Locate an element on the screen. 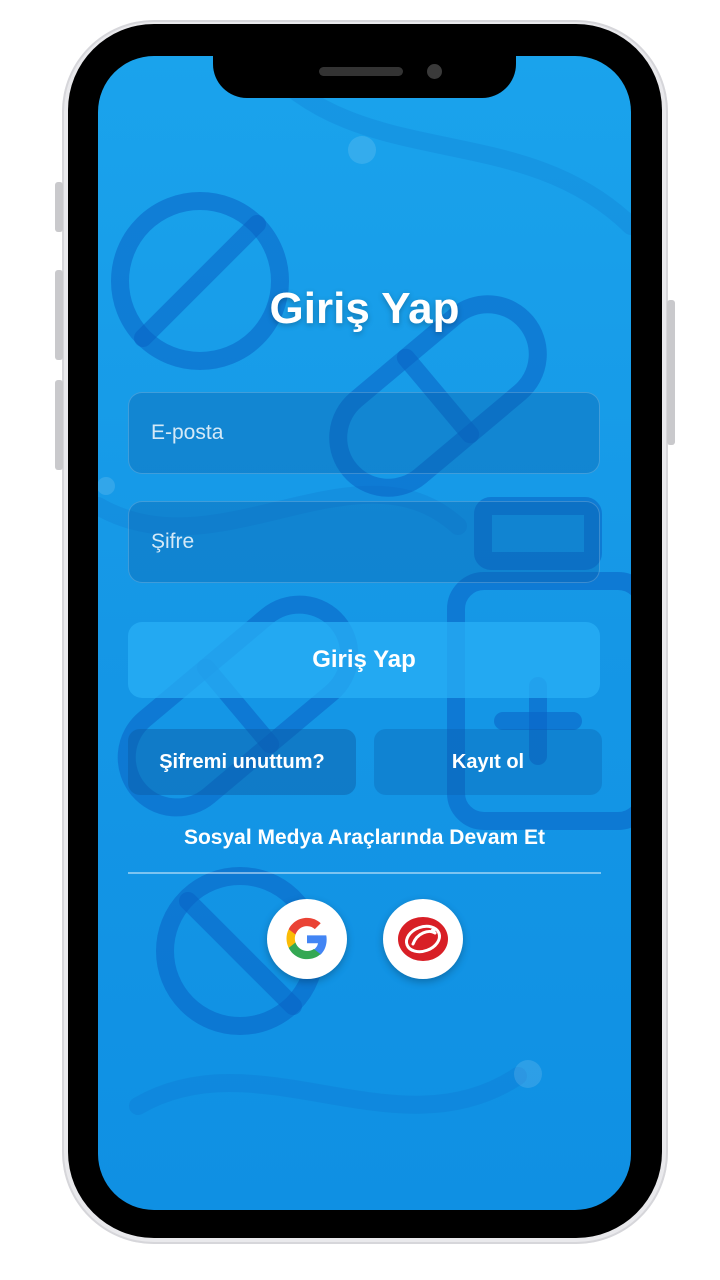  google-icon is located at coordinates (306, 938).